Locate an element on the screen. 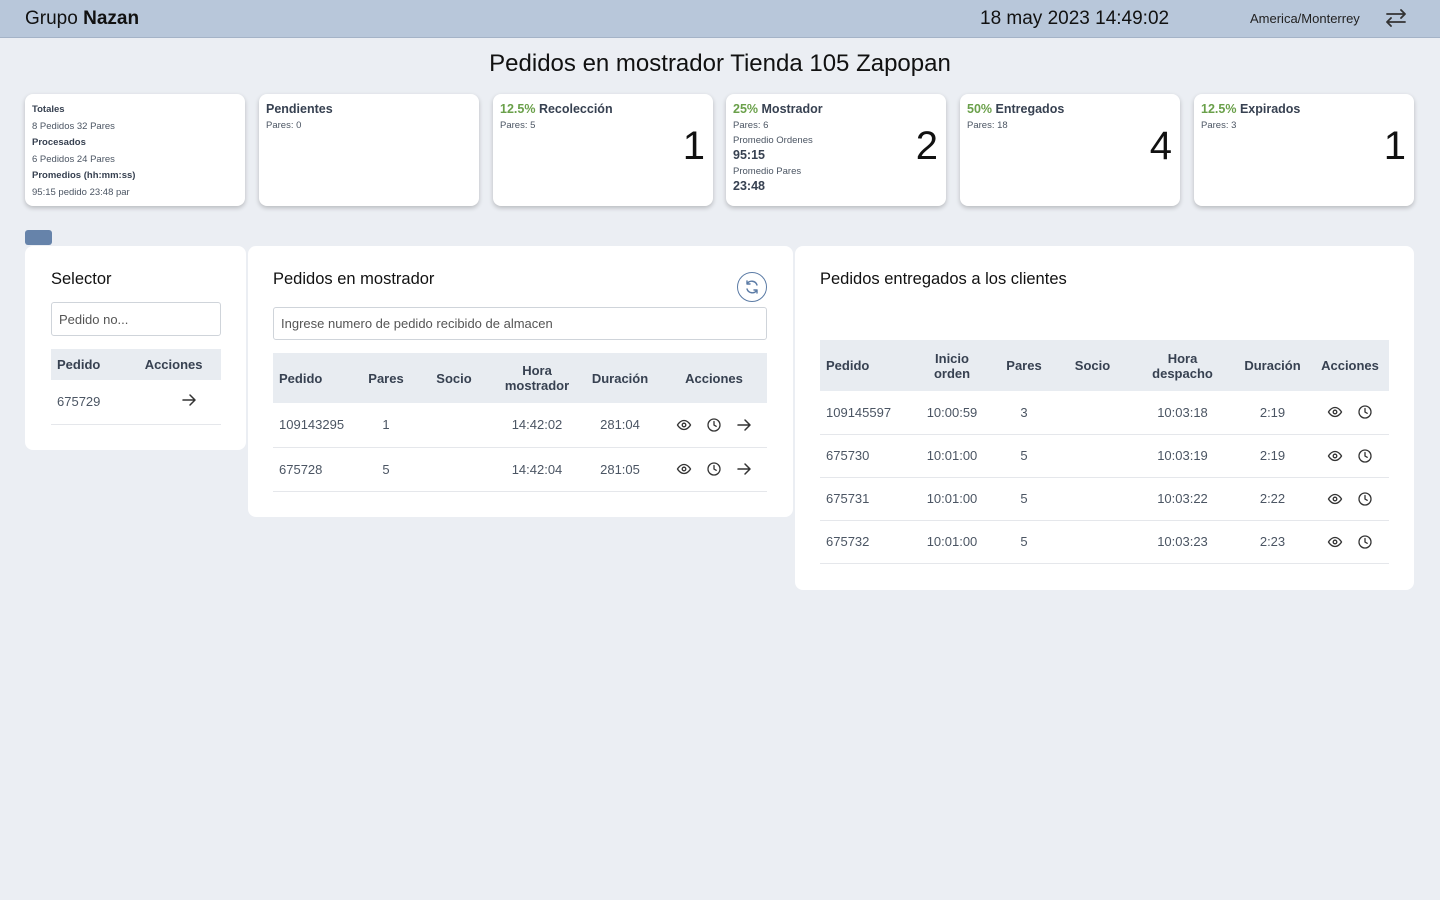 The image size is (1440, 900). pedido-cell: 675728 is located at coordinates (316, 469).